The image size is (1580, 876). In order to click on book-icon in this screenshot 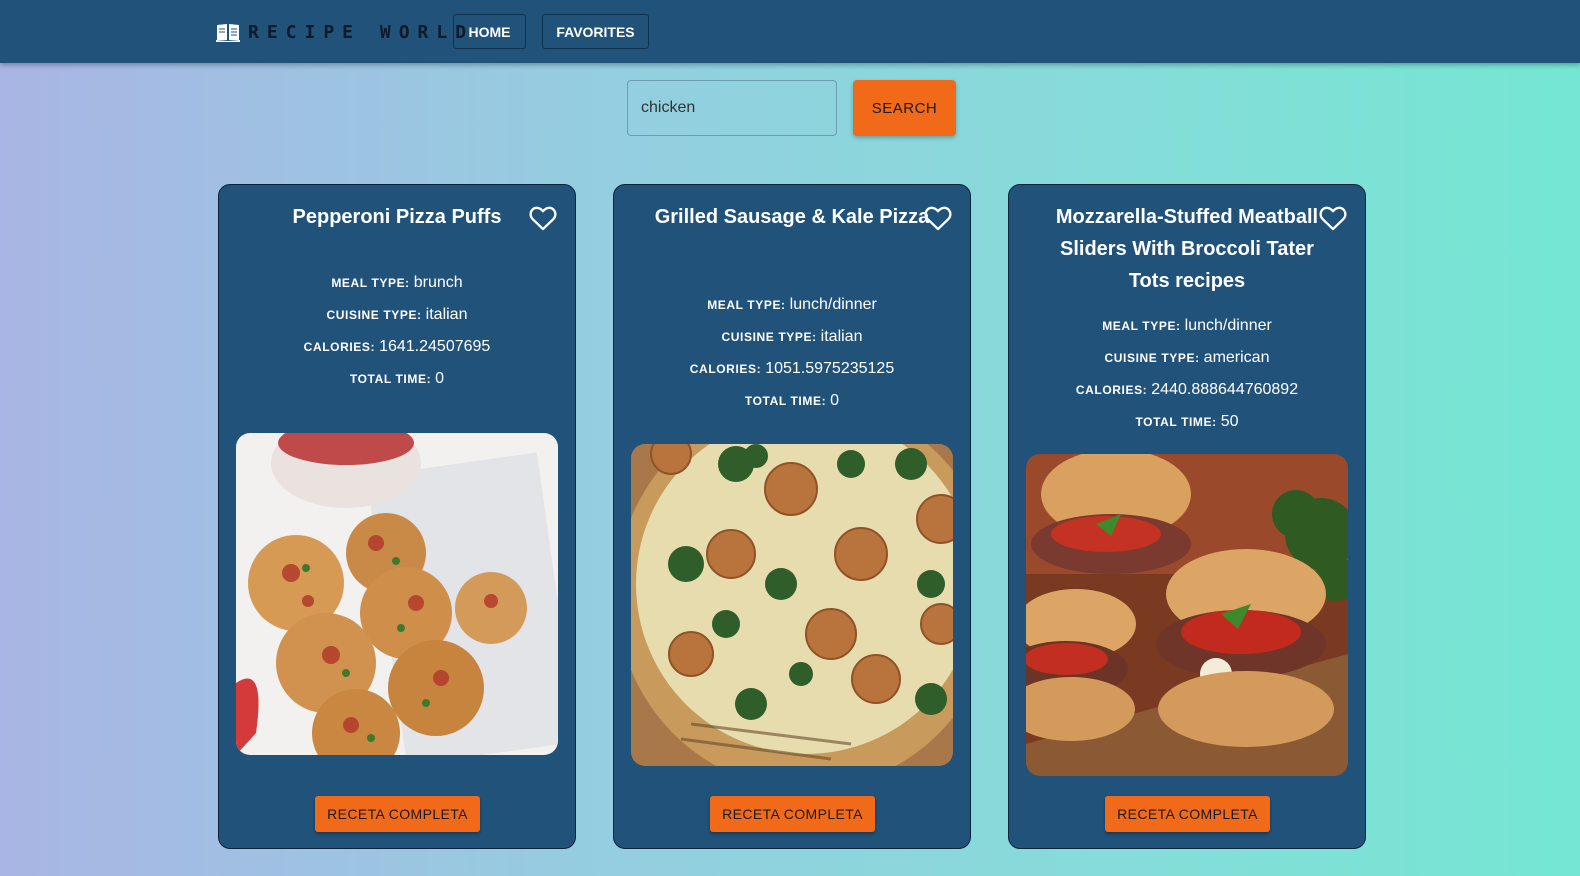, I will do `click(228, 33)`.